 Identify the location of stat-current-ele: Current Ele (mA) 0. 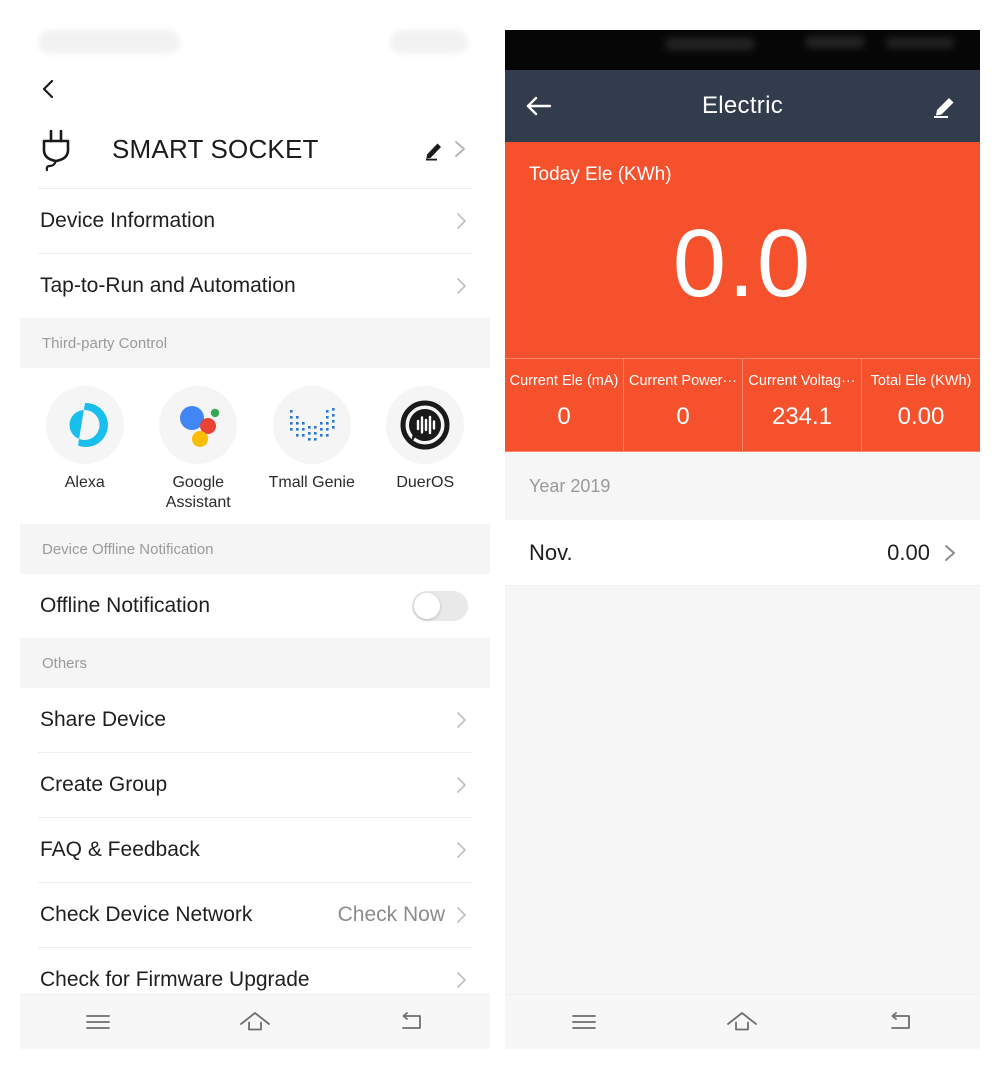
(564, 405).